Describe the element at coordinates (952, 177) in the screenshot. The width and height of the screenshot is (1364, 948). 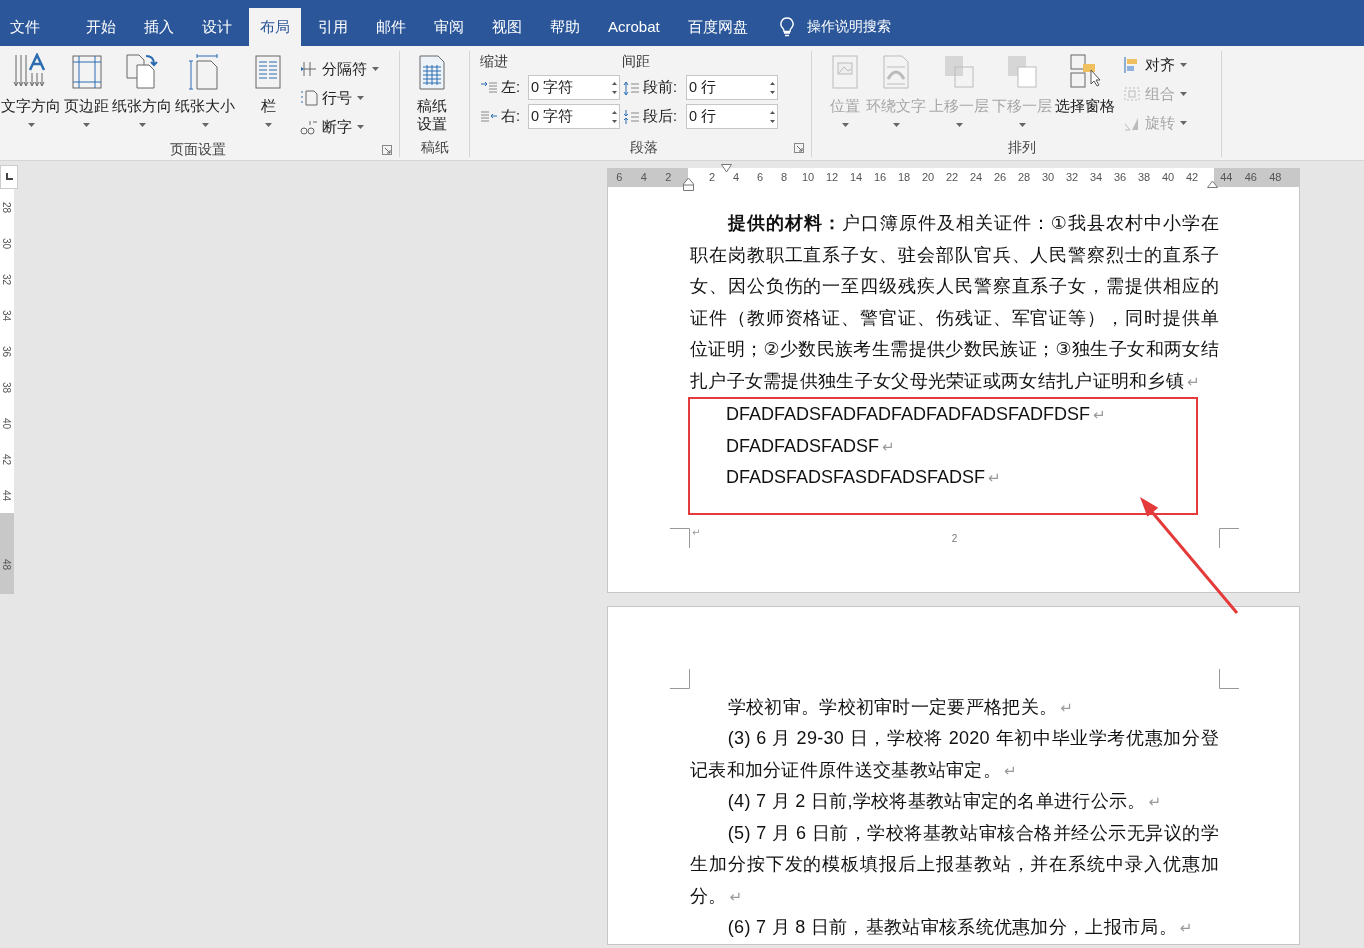
I see `ruler-number: 22` at that location.